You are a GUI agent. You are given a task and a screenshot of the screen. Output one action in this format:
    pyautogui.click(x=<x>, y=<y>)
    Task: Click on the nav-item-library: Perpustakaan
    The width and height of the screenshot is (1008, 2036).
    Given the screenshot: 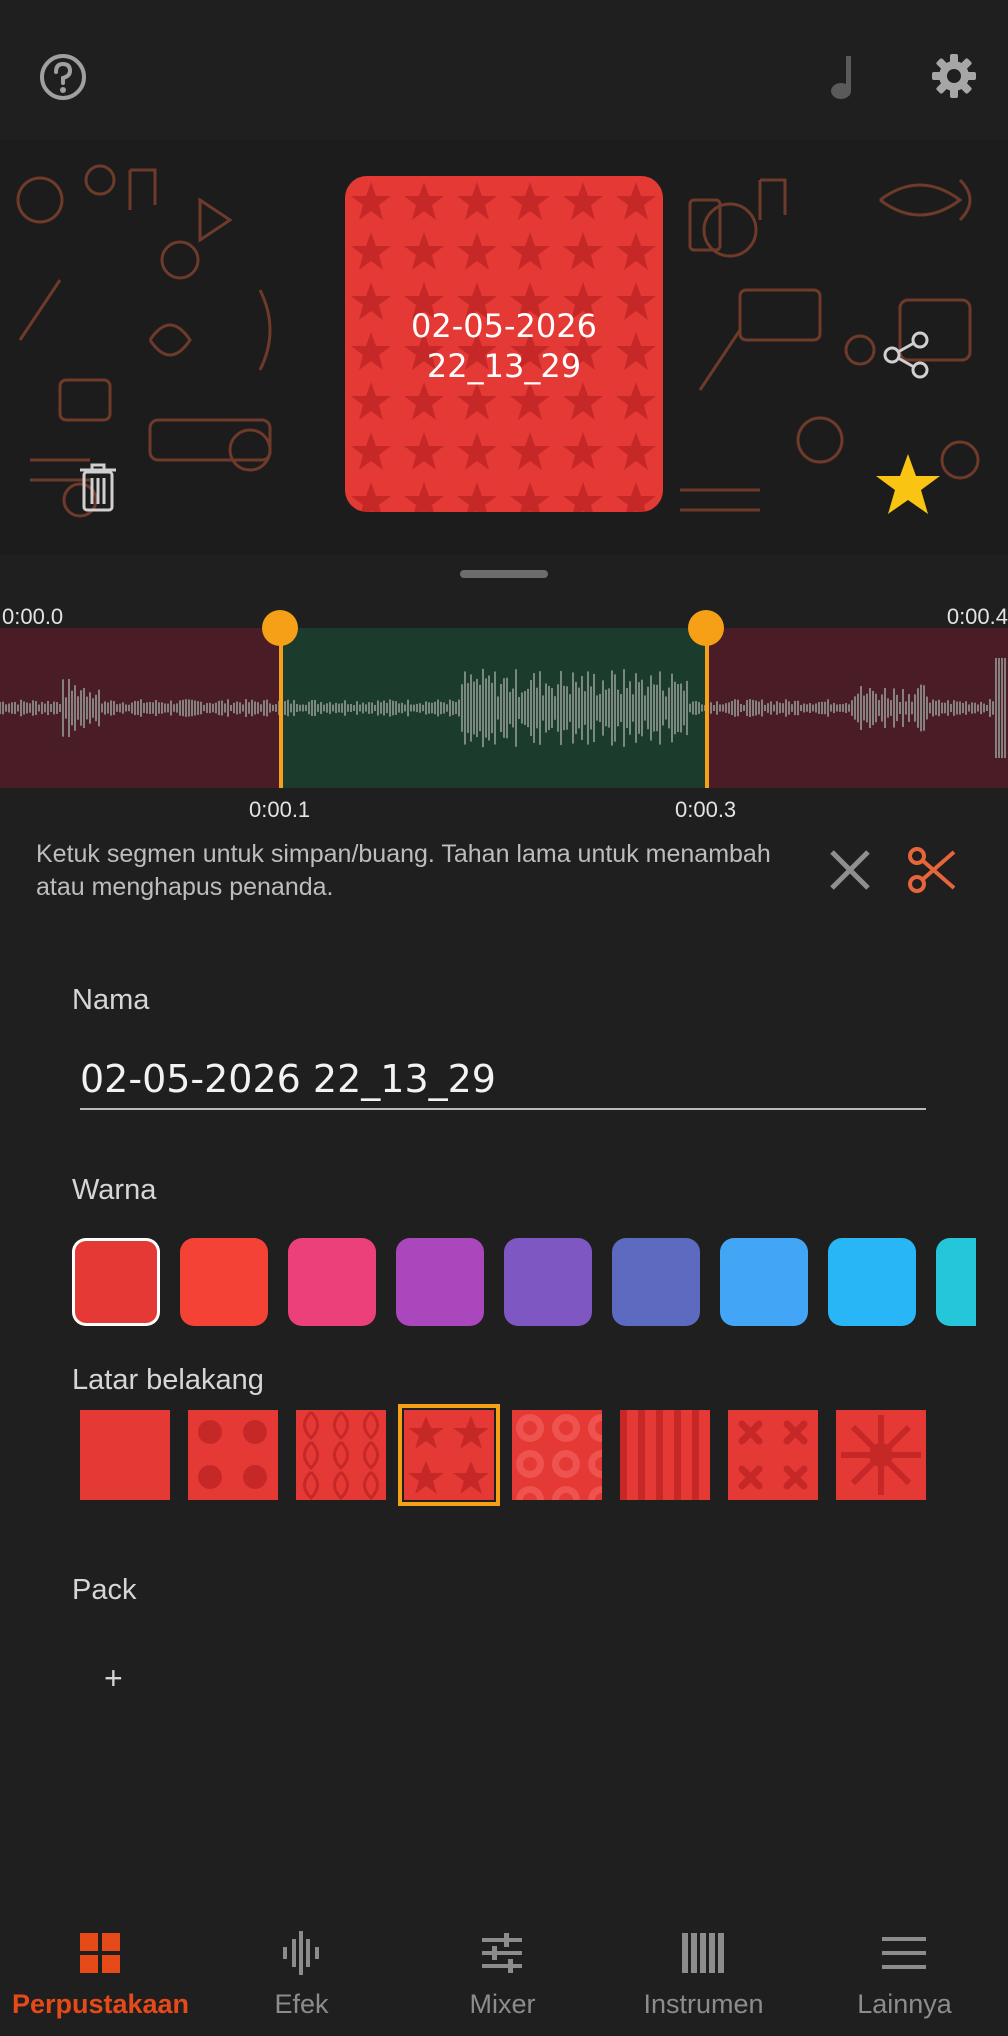 What is the action you would take?
    pyautogui.click(x=100, y=1975)
    